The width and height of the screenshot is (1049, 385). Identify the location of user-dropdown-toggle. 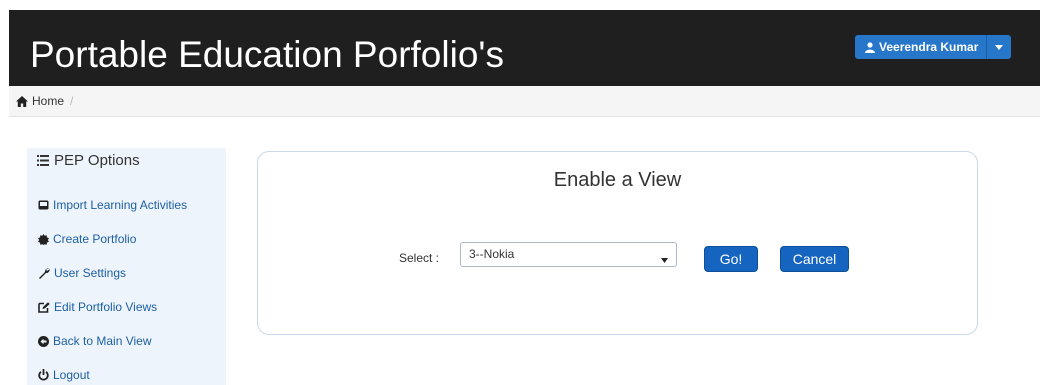
(999, 47).